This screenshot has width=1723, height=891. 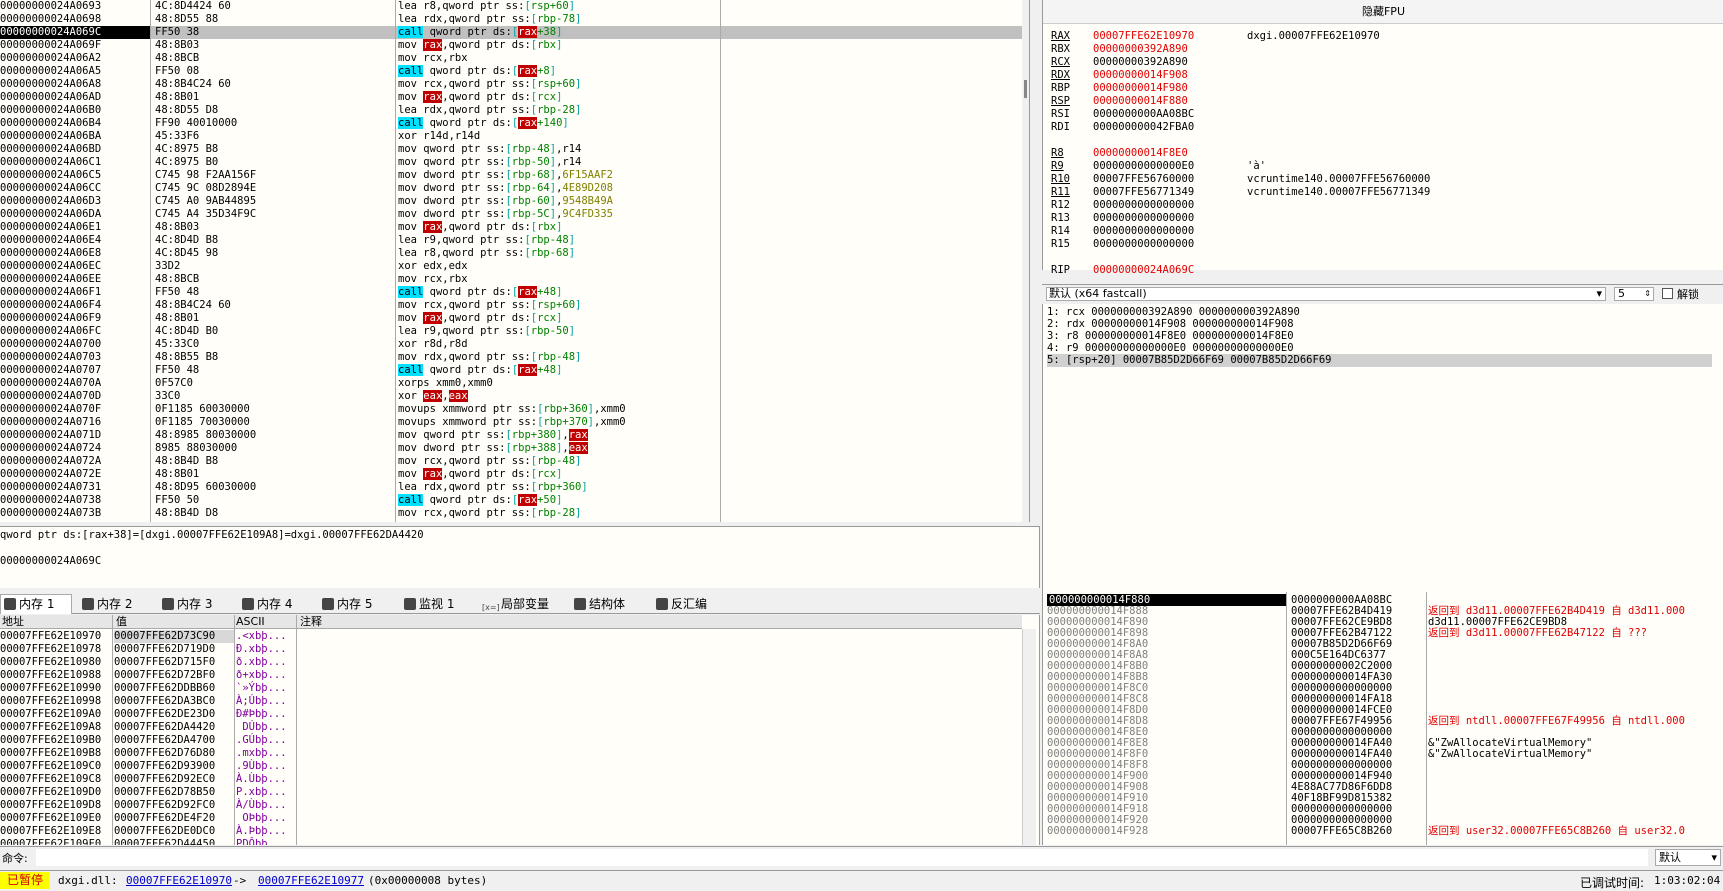 I want to click on register-row-r9: R9 00000000000000E0 'à', so click(x=1158, y=166).